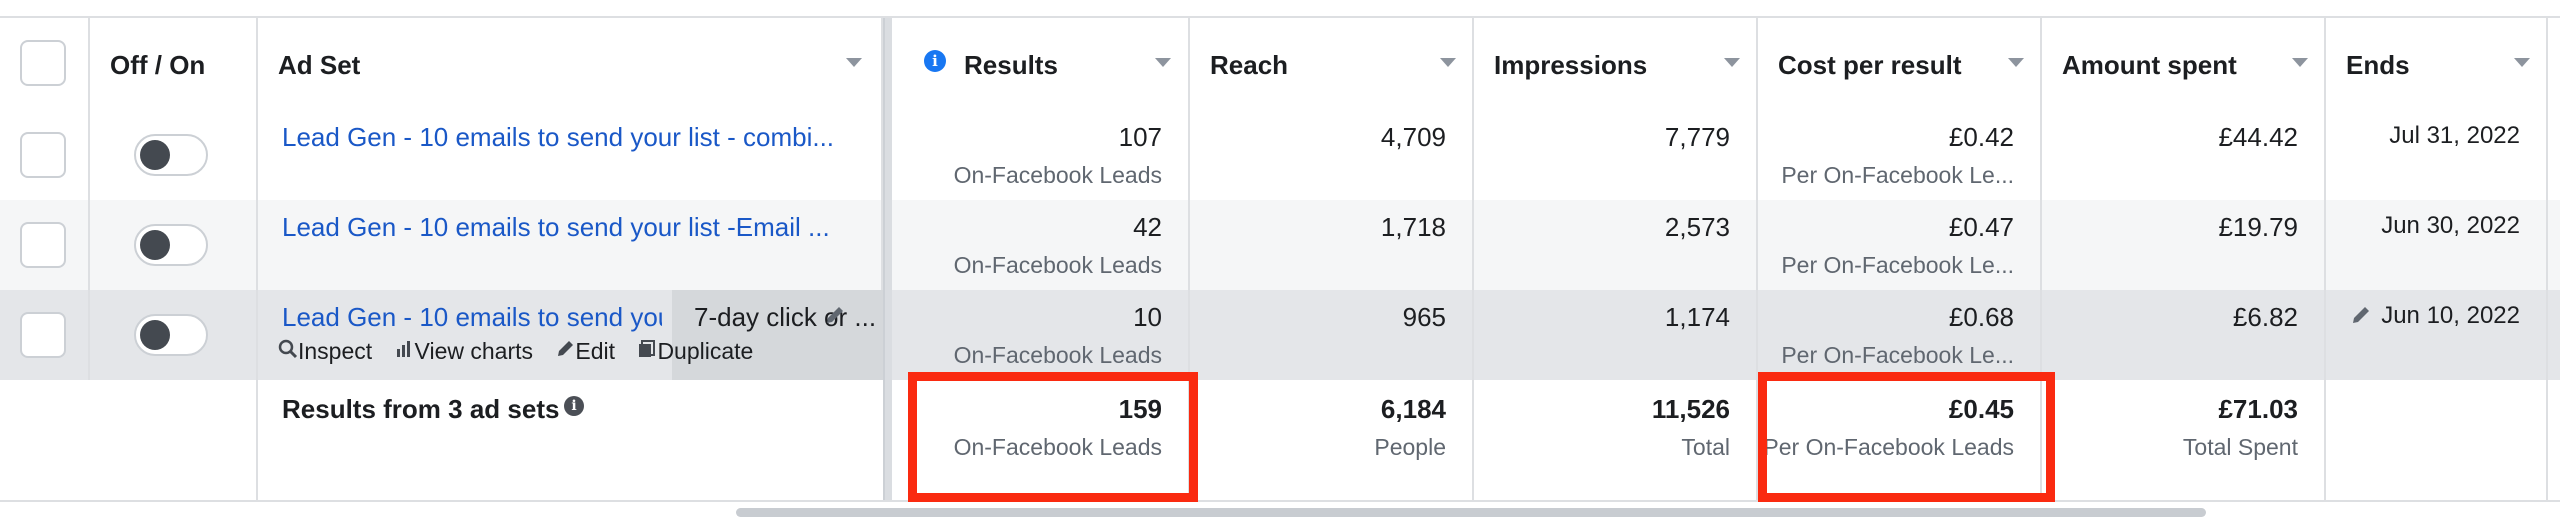 Image resolution: width=2560 pixels, height=517 pixels. What do you see at coordinates (2258, 409) in the screenshot?
I see `summary-spent-value: £71.03` at bounding box center [2258, 409].